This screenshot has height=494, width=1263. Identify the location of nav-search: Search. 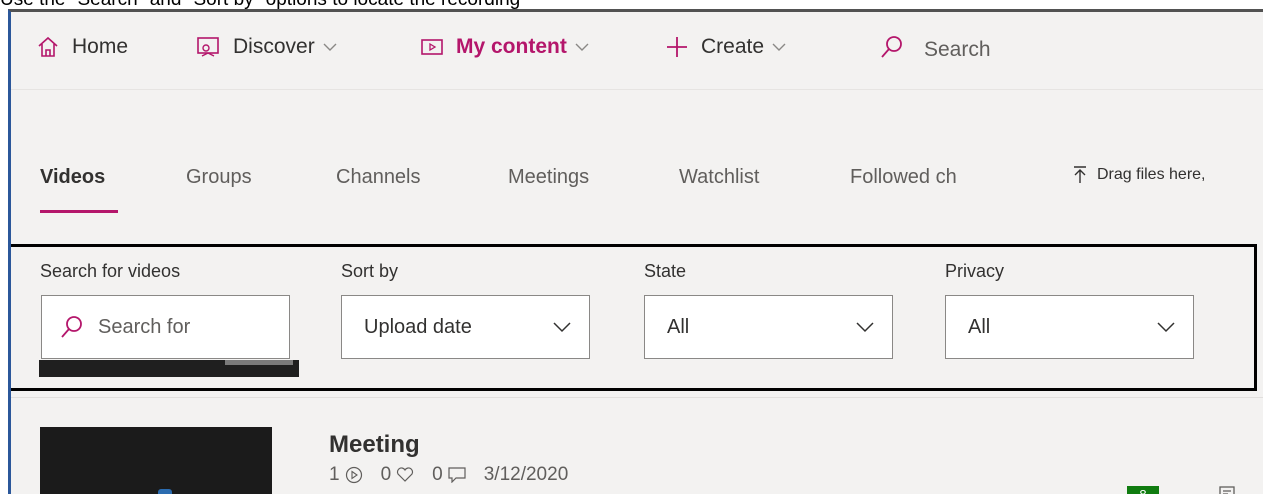
(935, 47).